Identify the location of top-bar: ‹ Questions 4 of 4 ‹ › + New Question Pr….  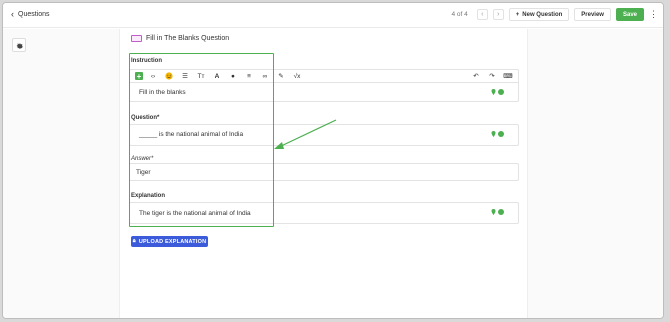
(333, 15).